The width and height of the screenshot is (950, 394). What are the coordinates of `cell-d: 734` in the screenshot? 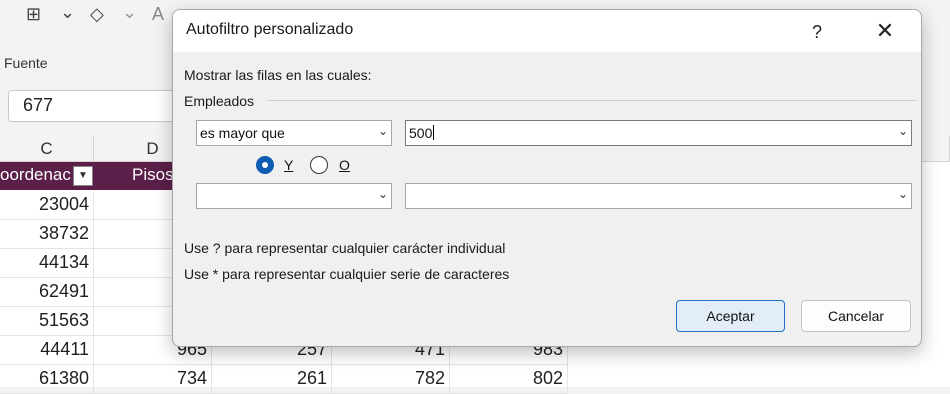 It's located at (153, 379).